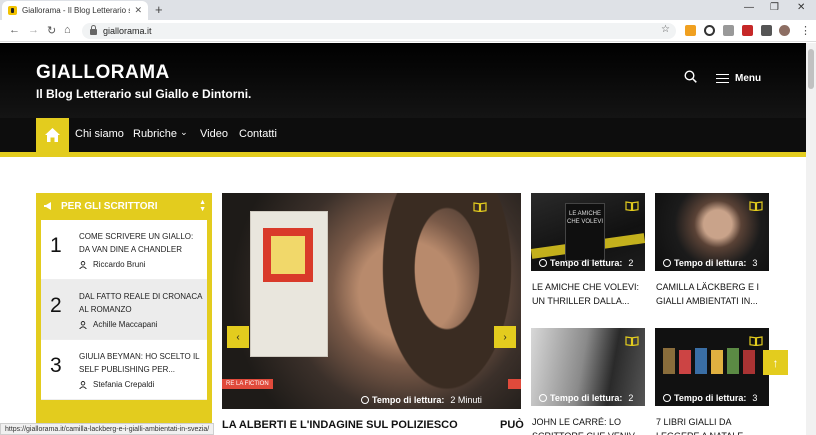 The image size is (816, 435). Describe the element at coordinates (512, 425) in the screenshot. I see `slide-caption-next: PUÒ` at that location.